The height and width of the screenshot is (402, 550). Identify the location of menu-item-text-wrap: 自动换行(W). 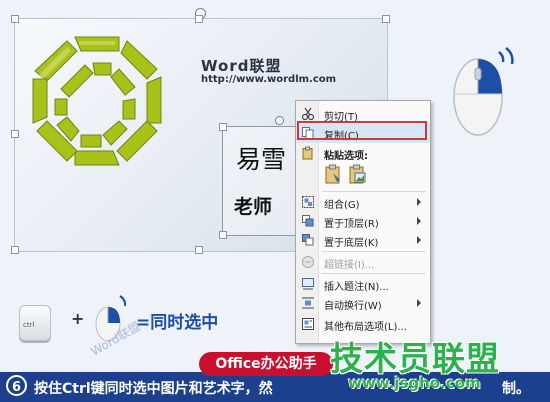
(363, 303).